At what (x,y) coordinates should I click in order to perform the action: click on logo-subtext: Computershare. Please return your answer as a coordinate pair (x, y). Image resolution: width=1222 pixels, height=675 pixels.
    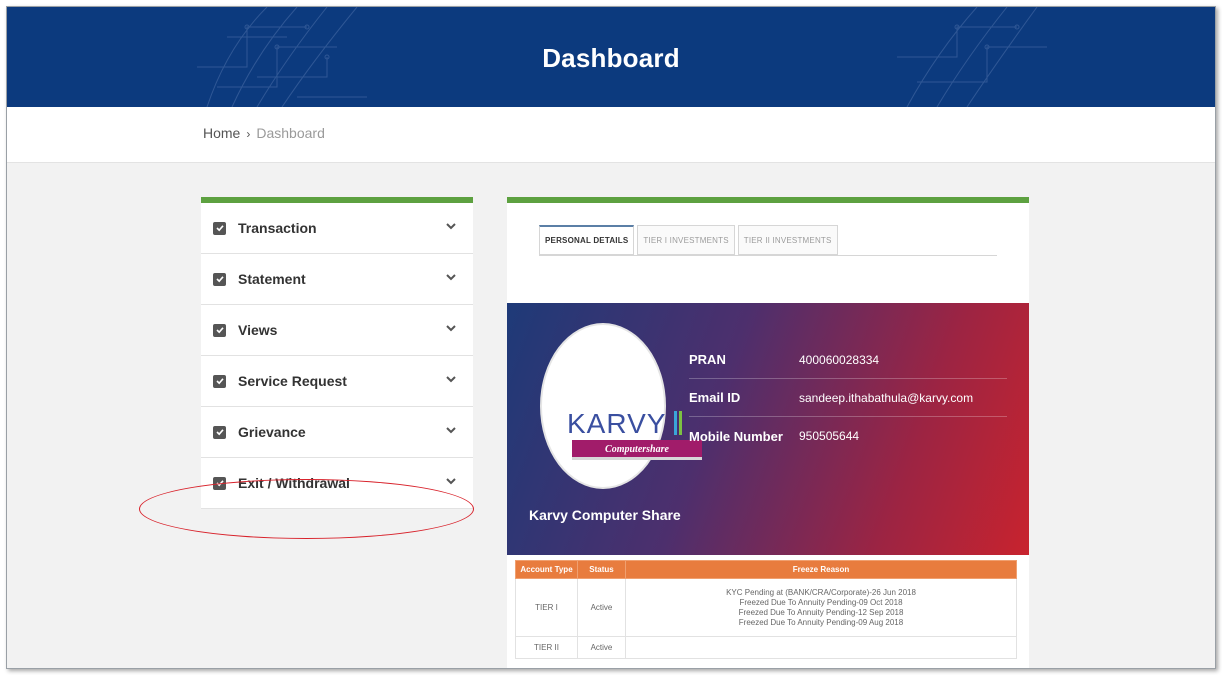
    Looking at the image, I should click on (637, 450).